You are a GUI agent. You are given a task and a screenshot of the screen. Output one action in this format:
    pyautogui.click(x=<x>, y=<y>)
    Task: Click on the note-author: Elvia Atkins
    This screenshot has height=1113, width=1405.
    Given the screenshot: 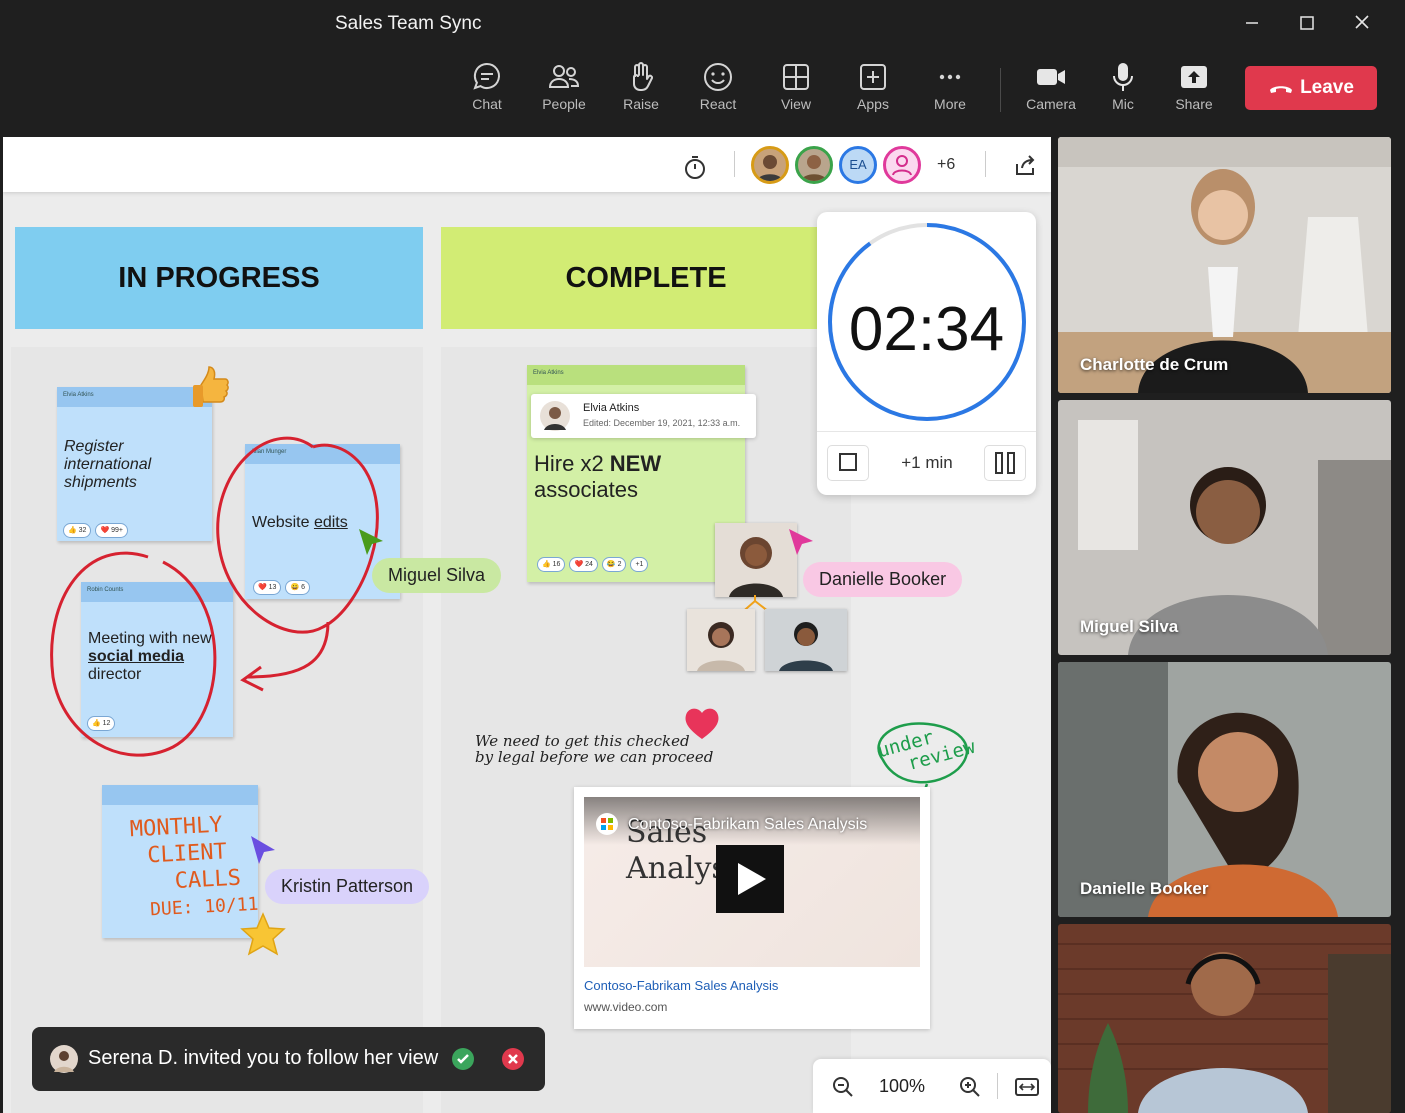 What is the action you would take?
    pyautogui.click(x=636, y=375)
    